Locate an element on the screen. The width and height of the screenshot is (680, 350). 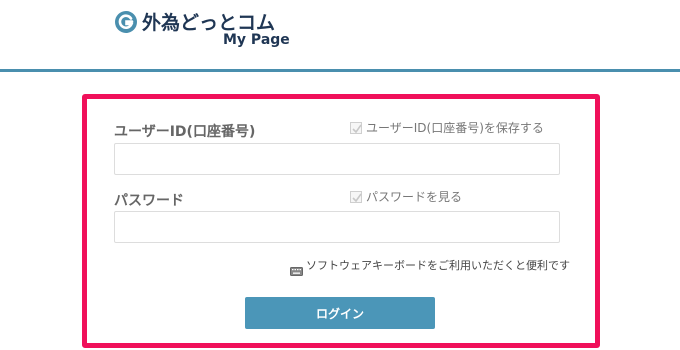
show-password-option: パスワードを見る is located at coordinates (406, 196).